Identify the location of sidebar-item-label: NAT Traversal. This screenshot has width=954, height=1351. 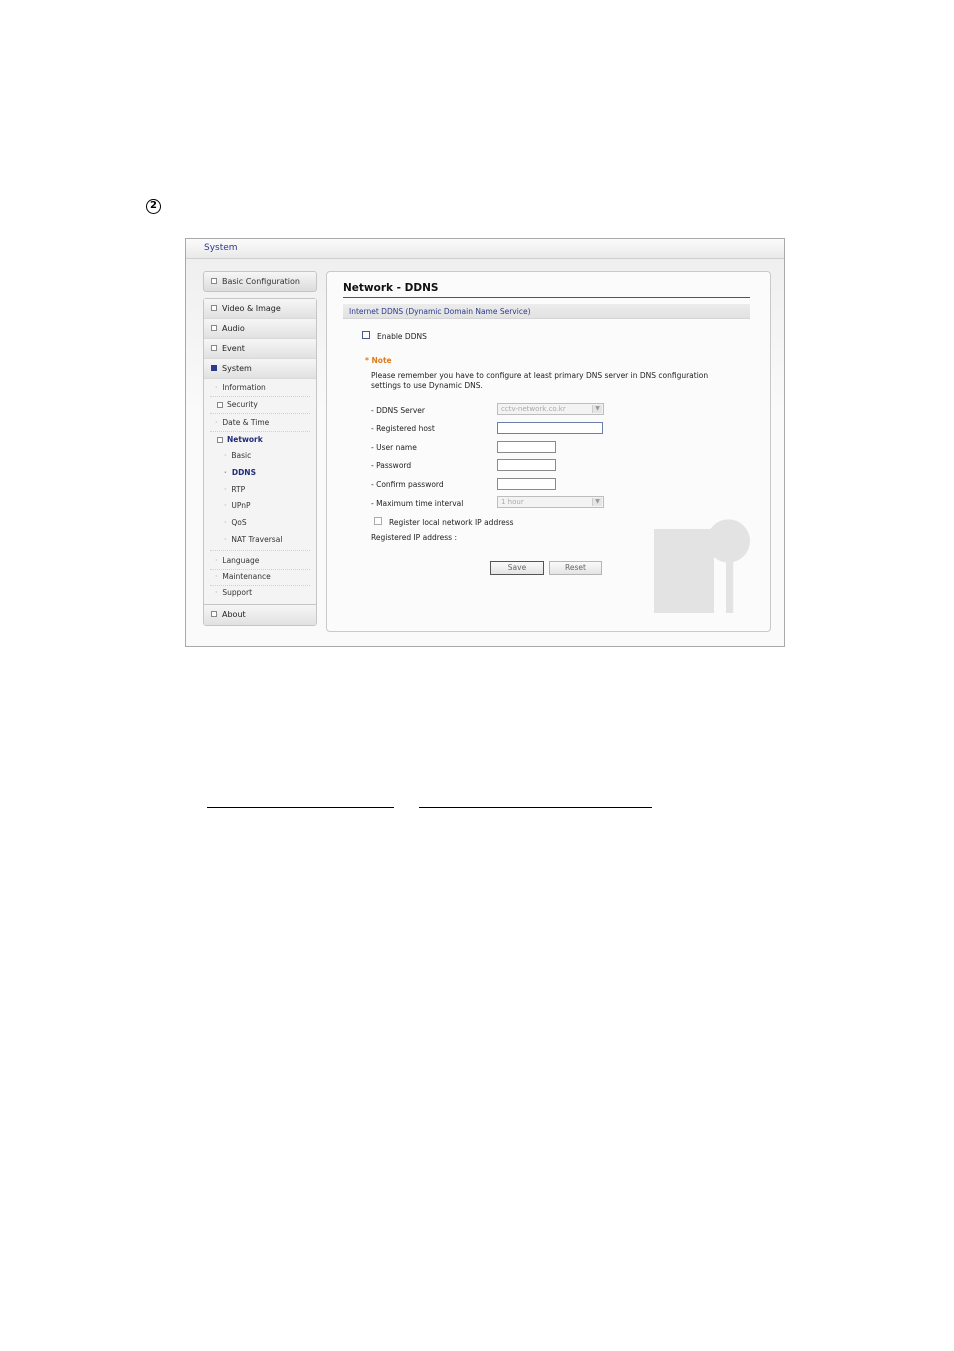
(257, 539).